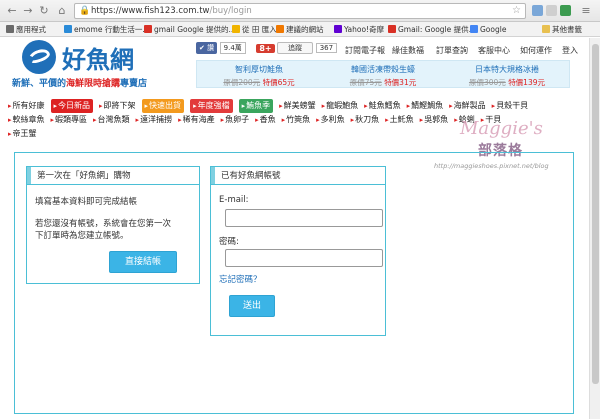 This screenshot has width=600, height=419. What do you see at coordinates (252, 306) in the screenshot?
I see `submit-button: 送出` at bounding box center [252, 306].